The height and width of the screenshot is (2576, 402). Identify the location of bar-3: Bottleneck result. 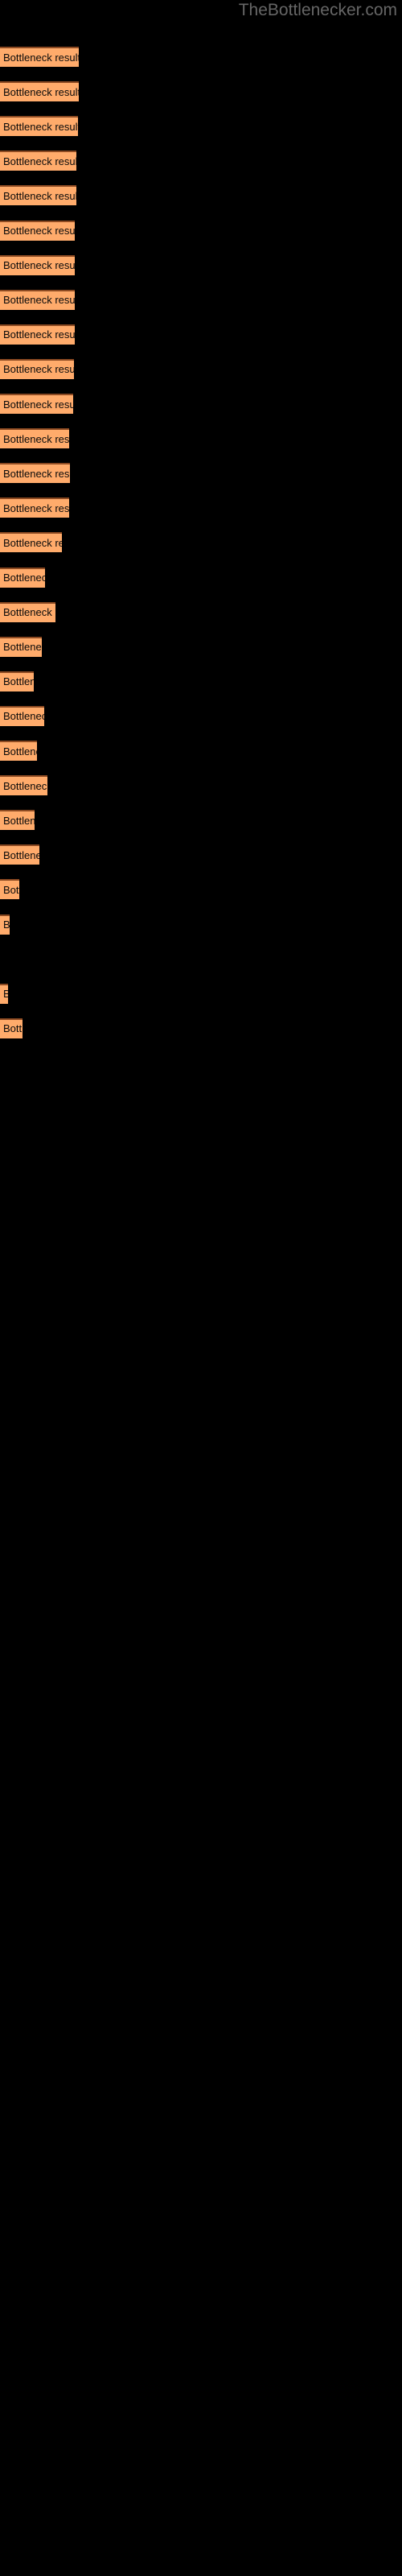
(39, 126).